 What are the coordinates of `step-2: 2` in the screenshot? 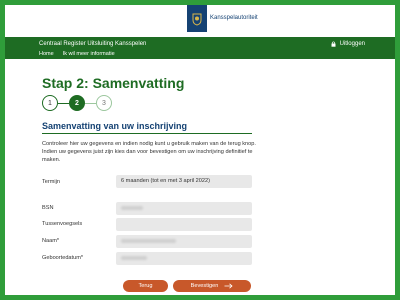 It's located at (77, 103).